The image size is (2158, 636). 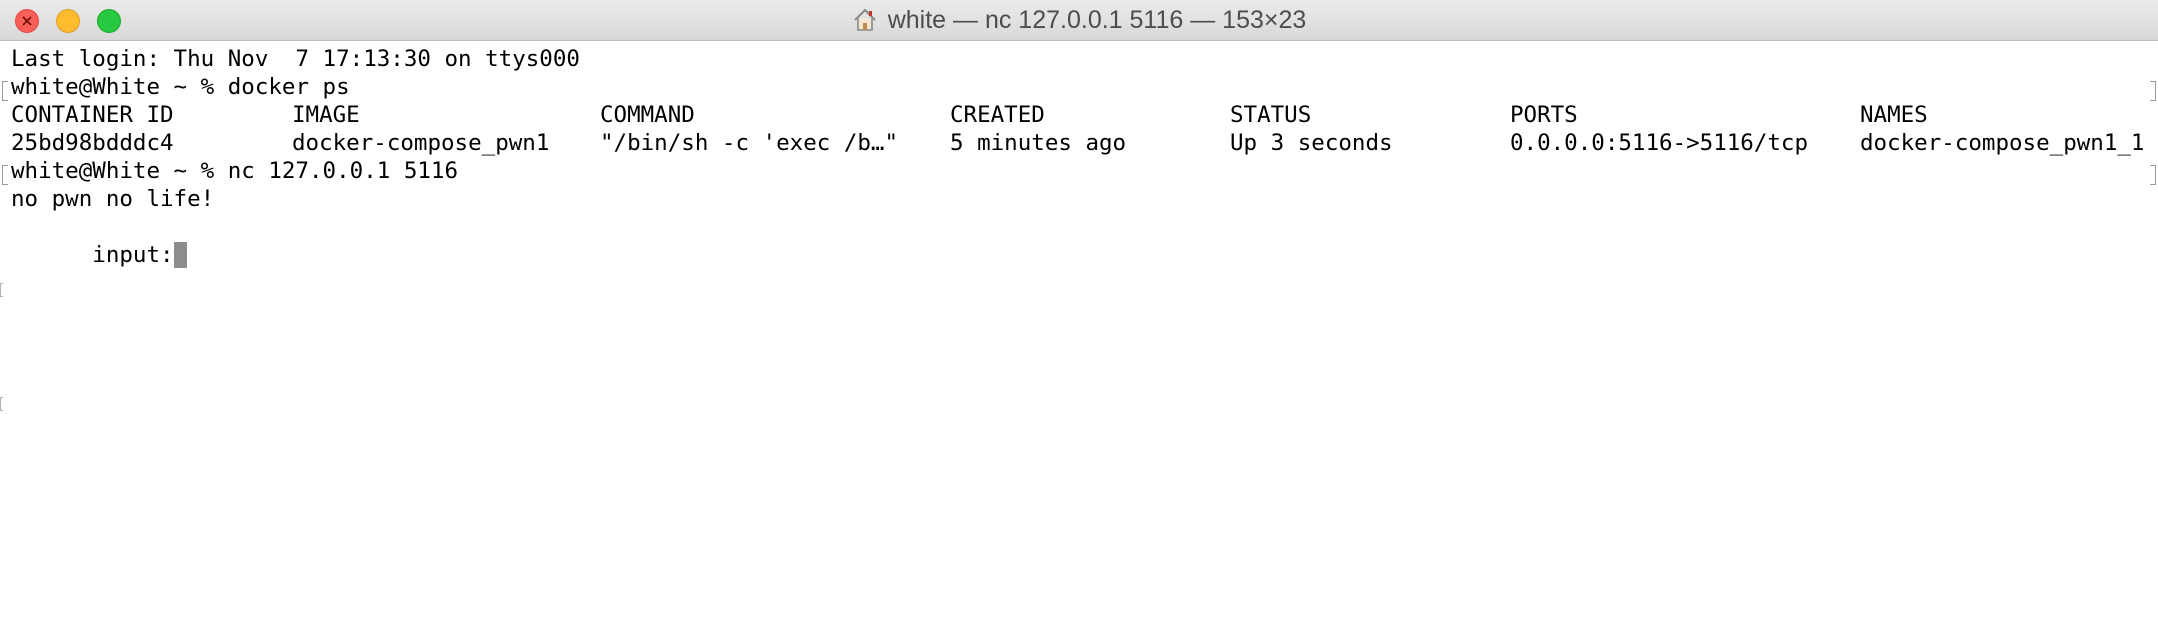 What do you see at coordinates (92, 143) in the screenshot?
I see `cell-container-id: 25bd98bdddc4` at bounding box center [92, 143].